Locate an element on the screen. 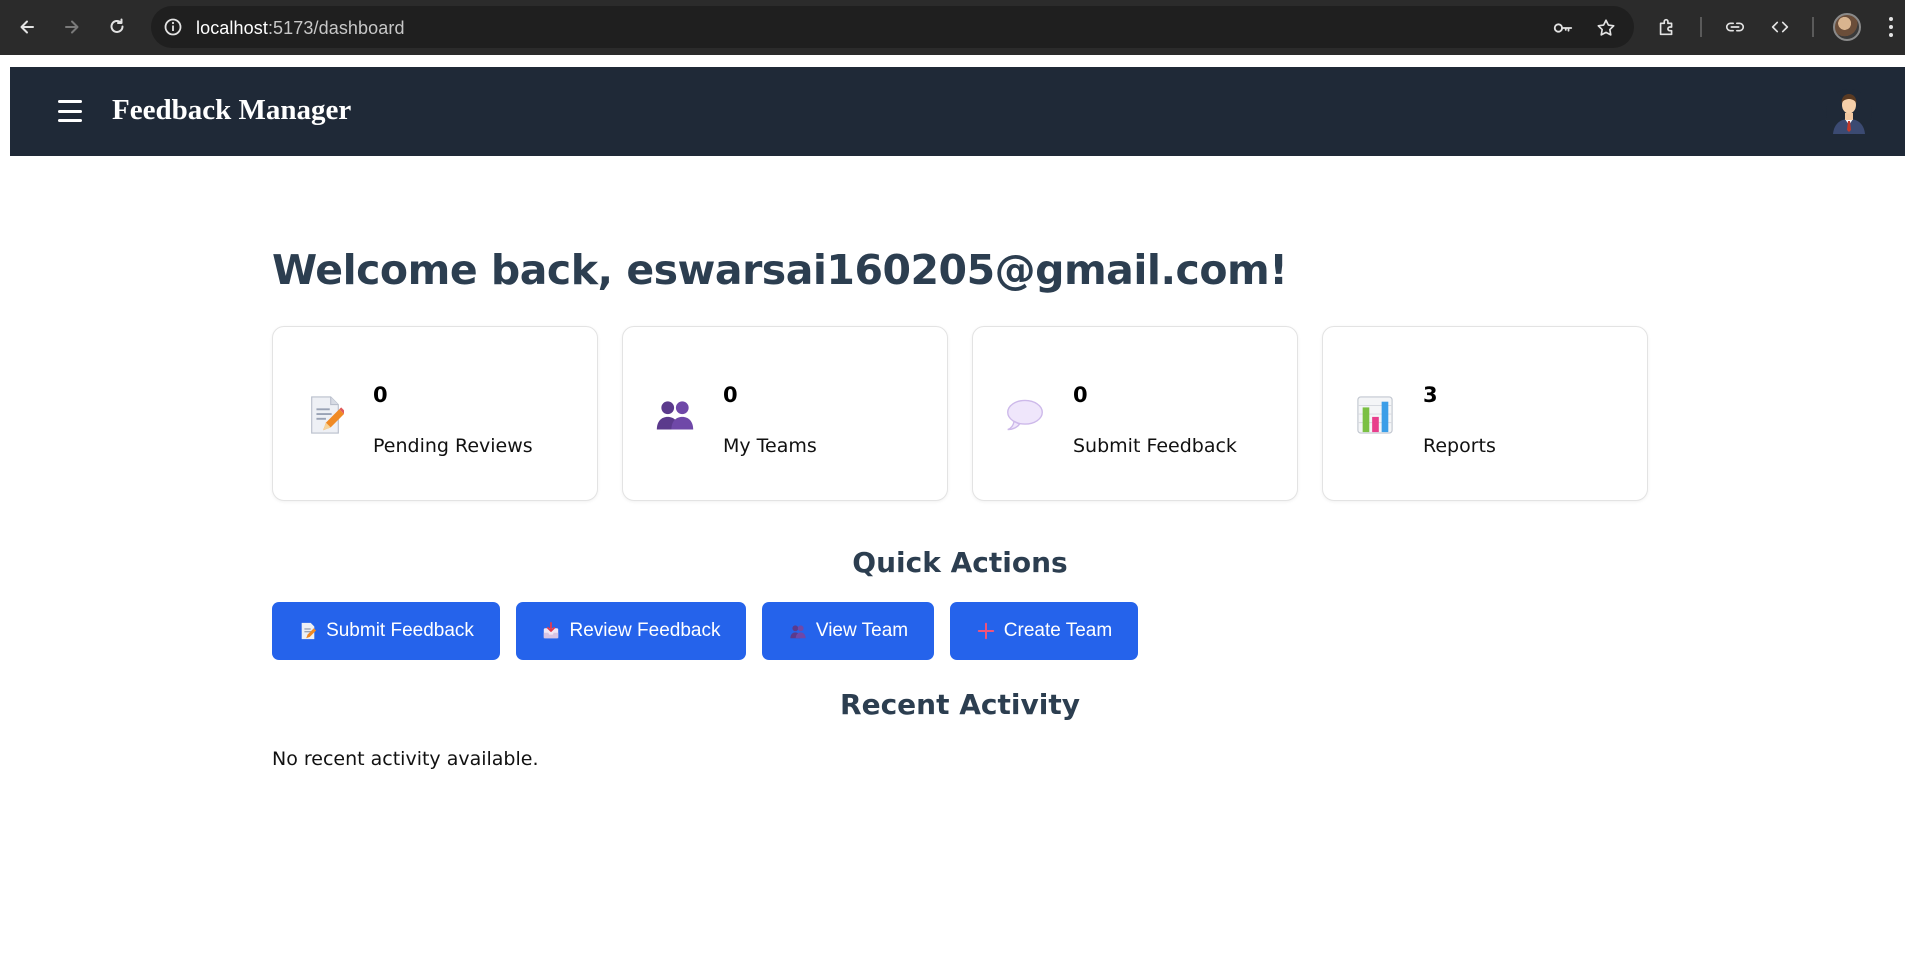  url-text: localhost:5173/dashboard is located at coordinates (300, 28).